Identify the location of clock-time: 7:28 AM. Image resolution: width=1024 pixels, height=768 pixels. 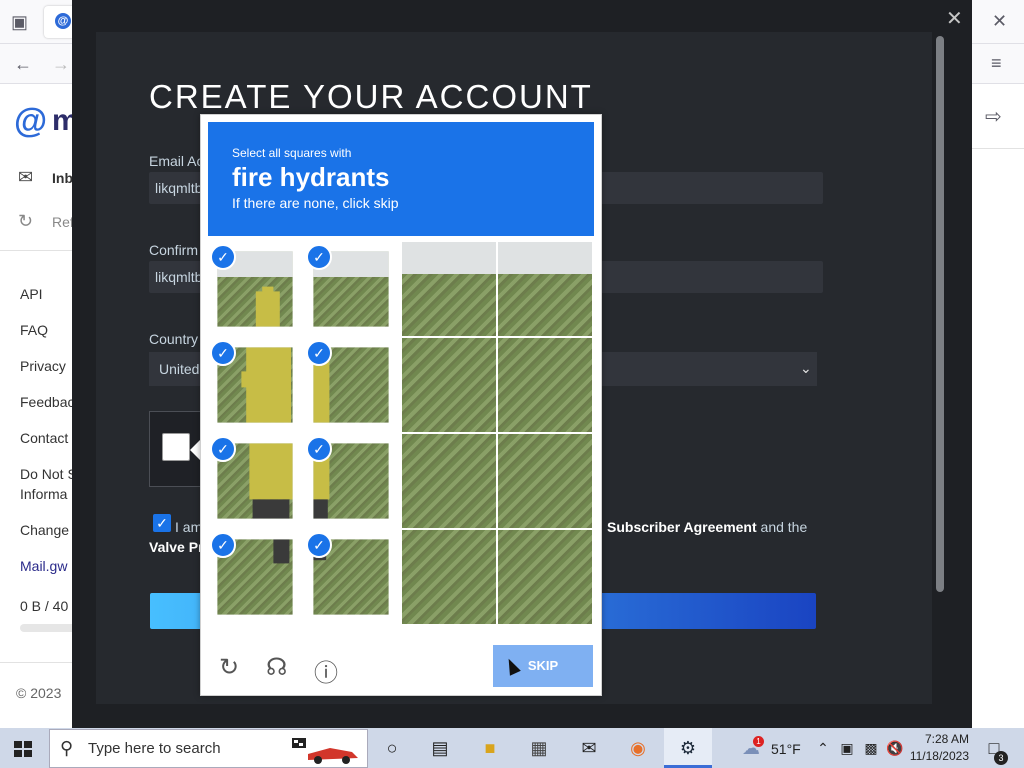
(943, 739).